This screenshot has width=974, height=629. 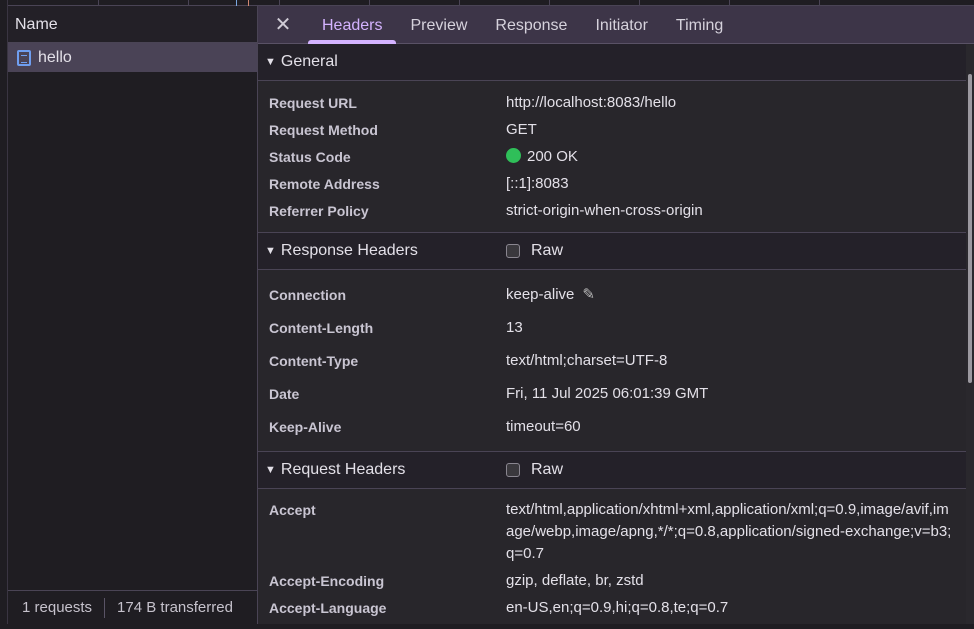 I want to click on section-title: Response Headers, so click(x=349, y=250).